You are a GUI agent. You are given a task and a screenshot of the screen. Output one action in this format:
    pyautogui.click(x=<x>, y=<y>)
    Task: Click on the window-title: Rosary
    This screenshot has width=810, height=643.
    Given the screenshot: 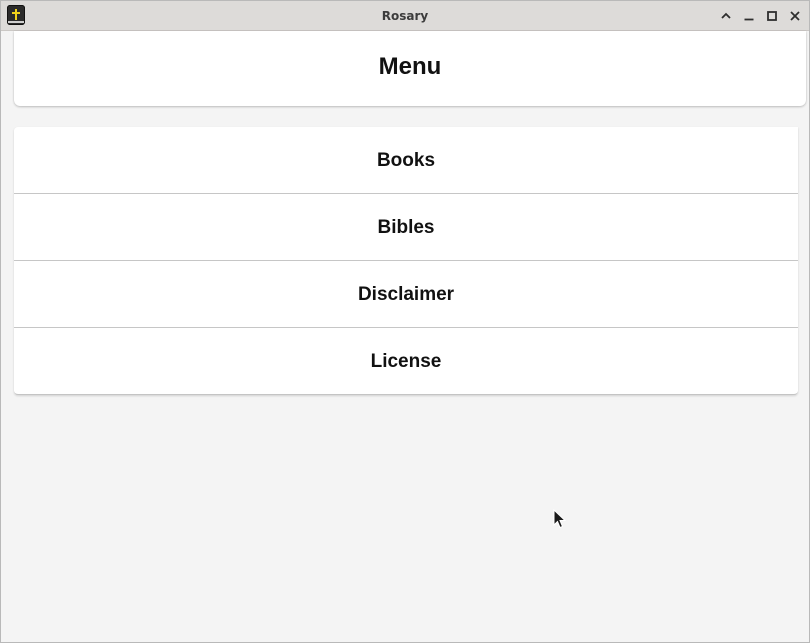 What is the action you would take?
    pyautogui.click(x=405, y=16)
    